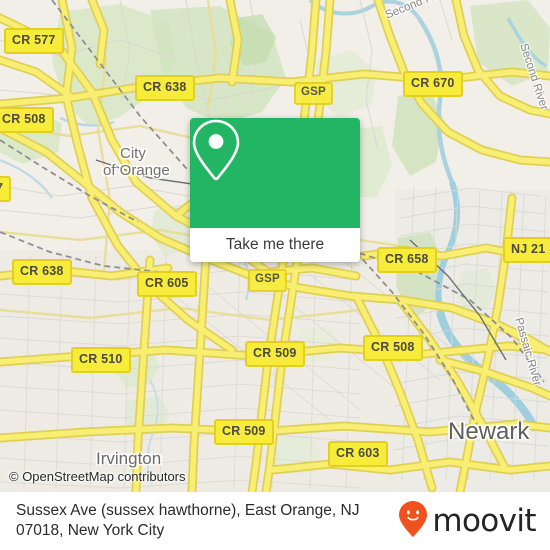 This screenshot has height=550, width=550. What do you see at coordinates (526, 250) in the screenshot?
I see `road-shield: NJ 21` at bounding box center [526, 250].